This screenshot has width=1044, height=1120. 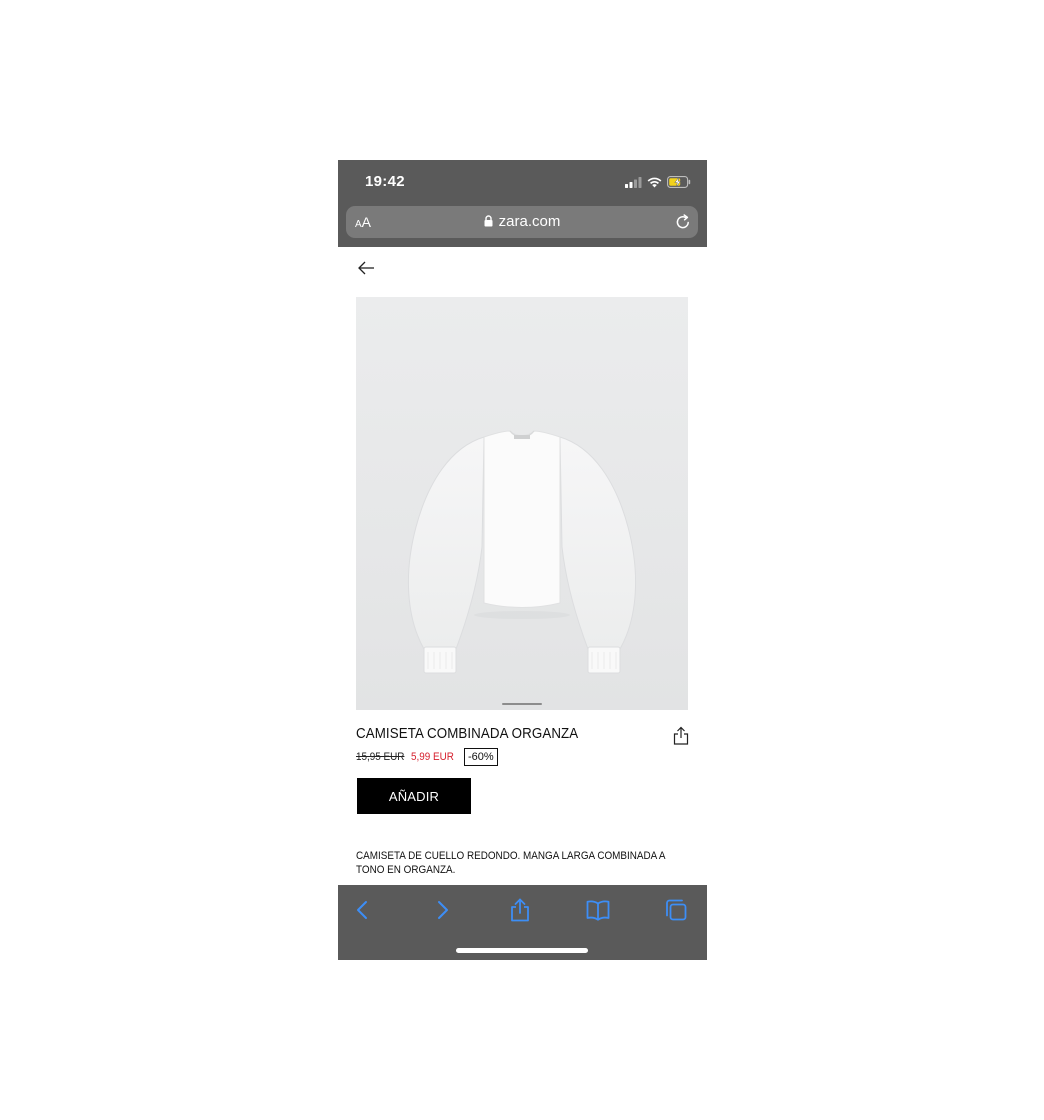 What do you see at coordinates (522, 704) in the screenshot?
I see `image-scroll-indicator` at bounding box center [522, 704].